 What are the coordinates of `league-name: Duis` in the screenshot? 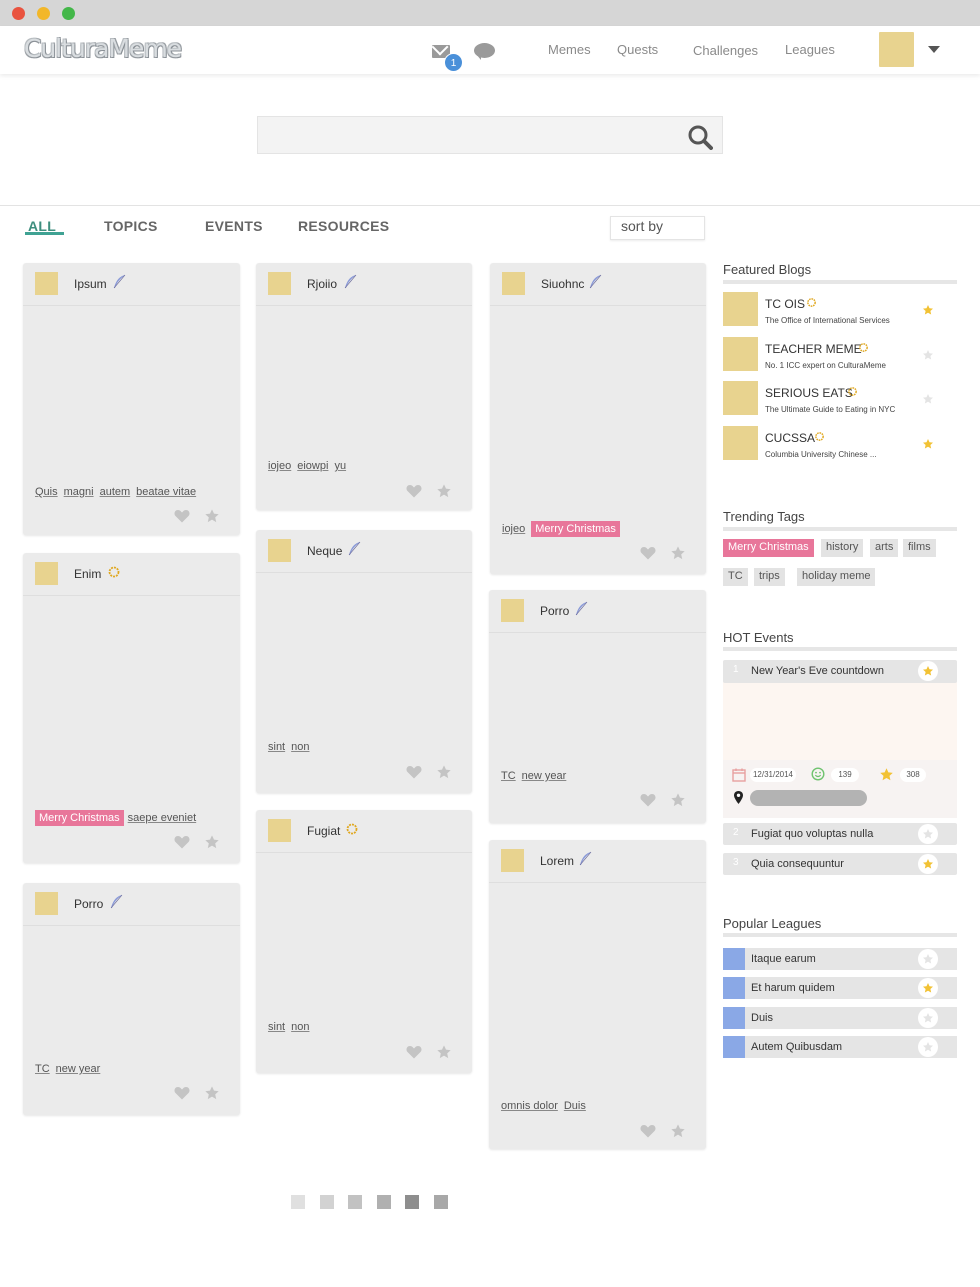 It's located at (762, 1018).